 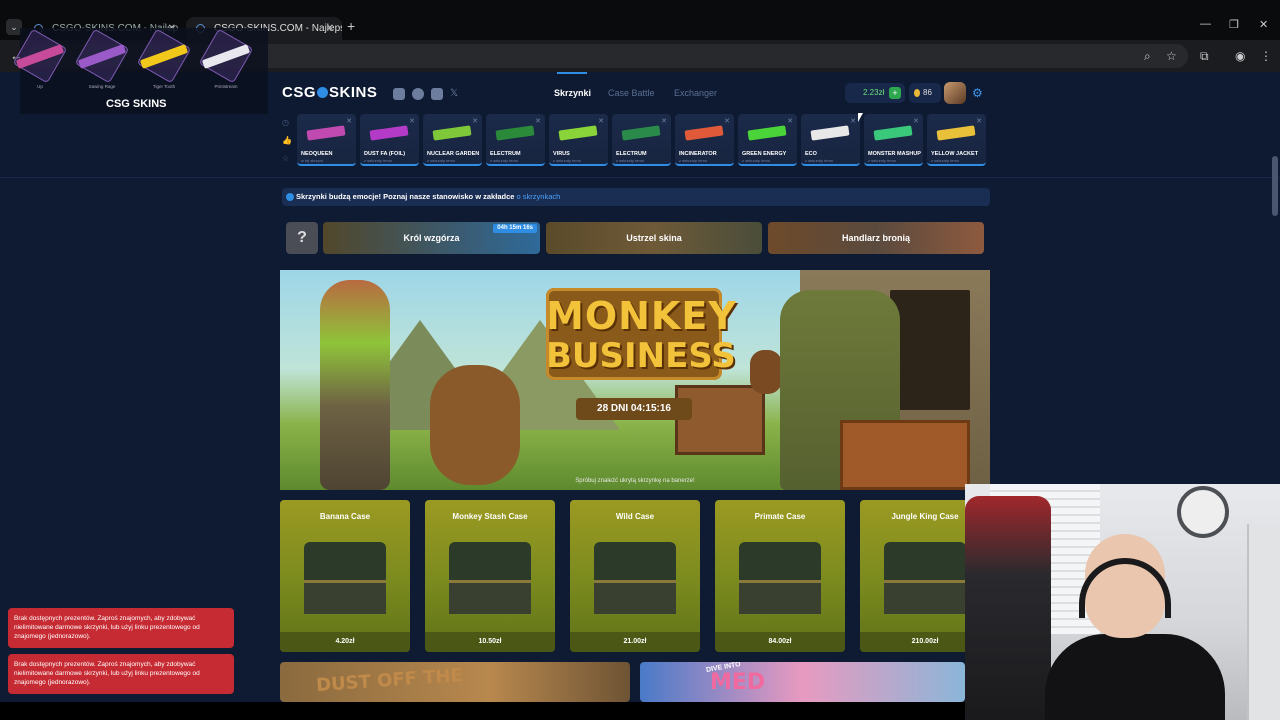 I want to click on case-name: Monkey Stash Case, so click(x=490, y=516).